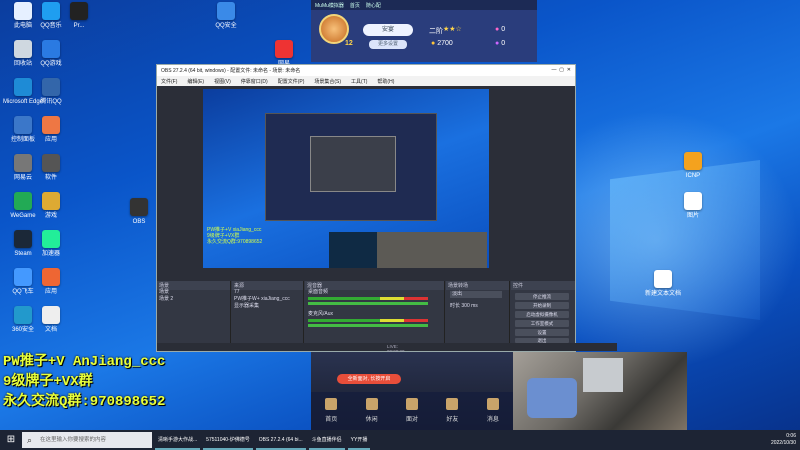 The width and height of the screenshot is (800, 450). What do you see at coordinates (783, 443) in the screenshot?
I see `clock-date: 2022/10/30` at bounding box center [783, 443].